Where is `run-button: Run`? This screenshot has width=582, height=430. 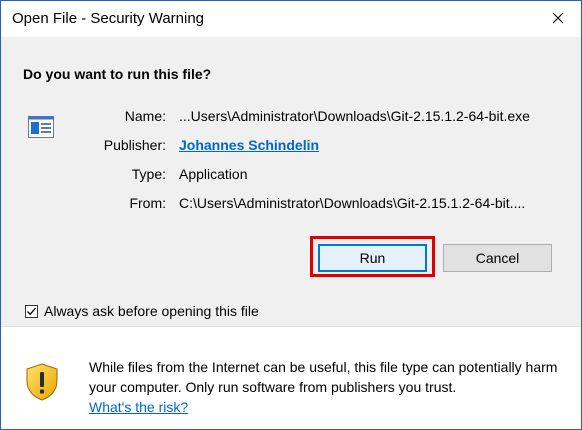 run-button: Run is located at coordinates (372, 258).